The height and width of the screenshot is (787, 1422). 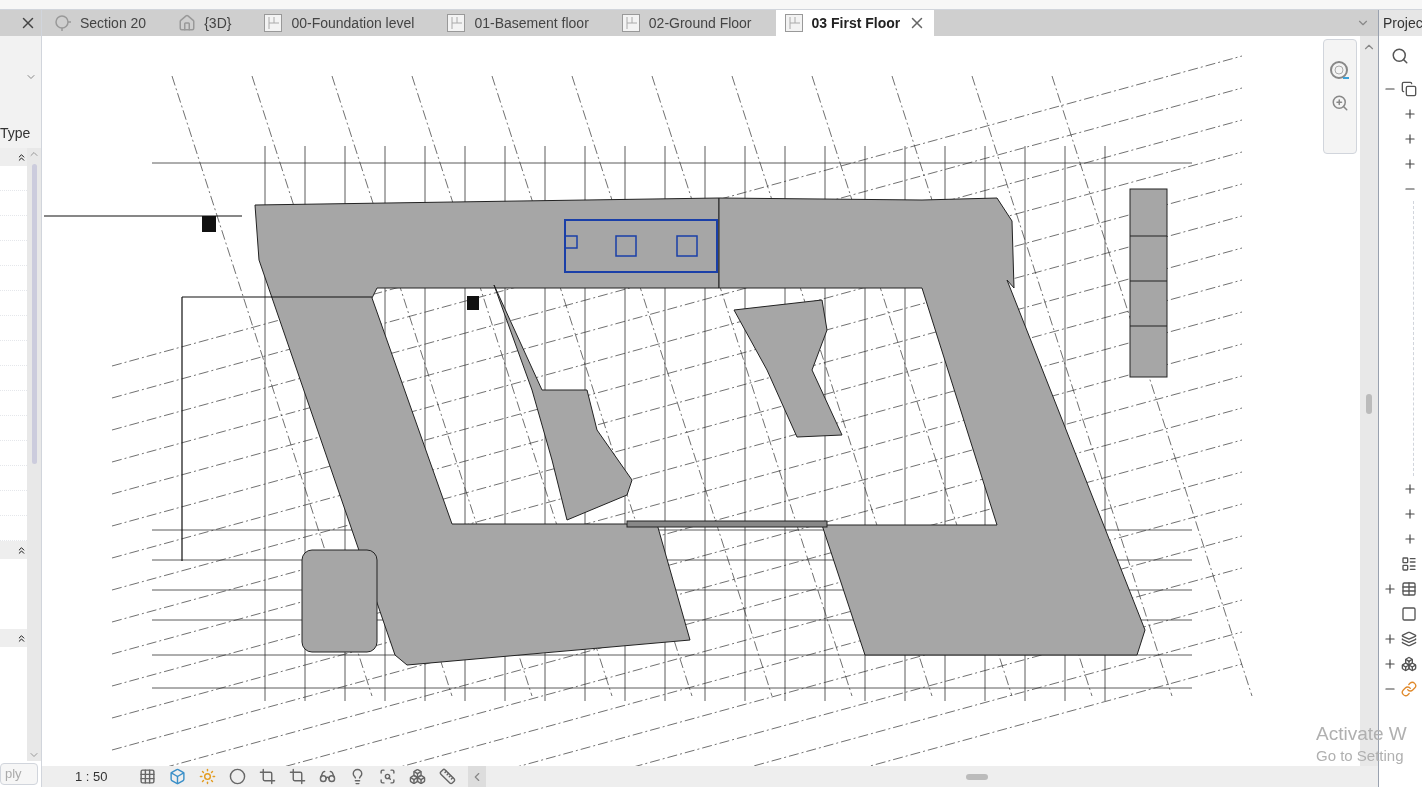 What do you see at coordinates (327, 776) in the screenshot?
I see `glasses-icon` at bounding box center [327, 776].